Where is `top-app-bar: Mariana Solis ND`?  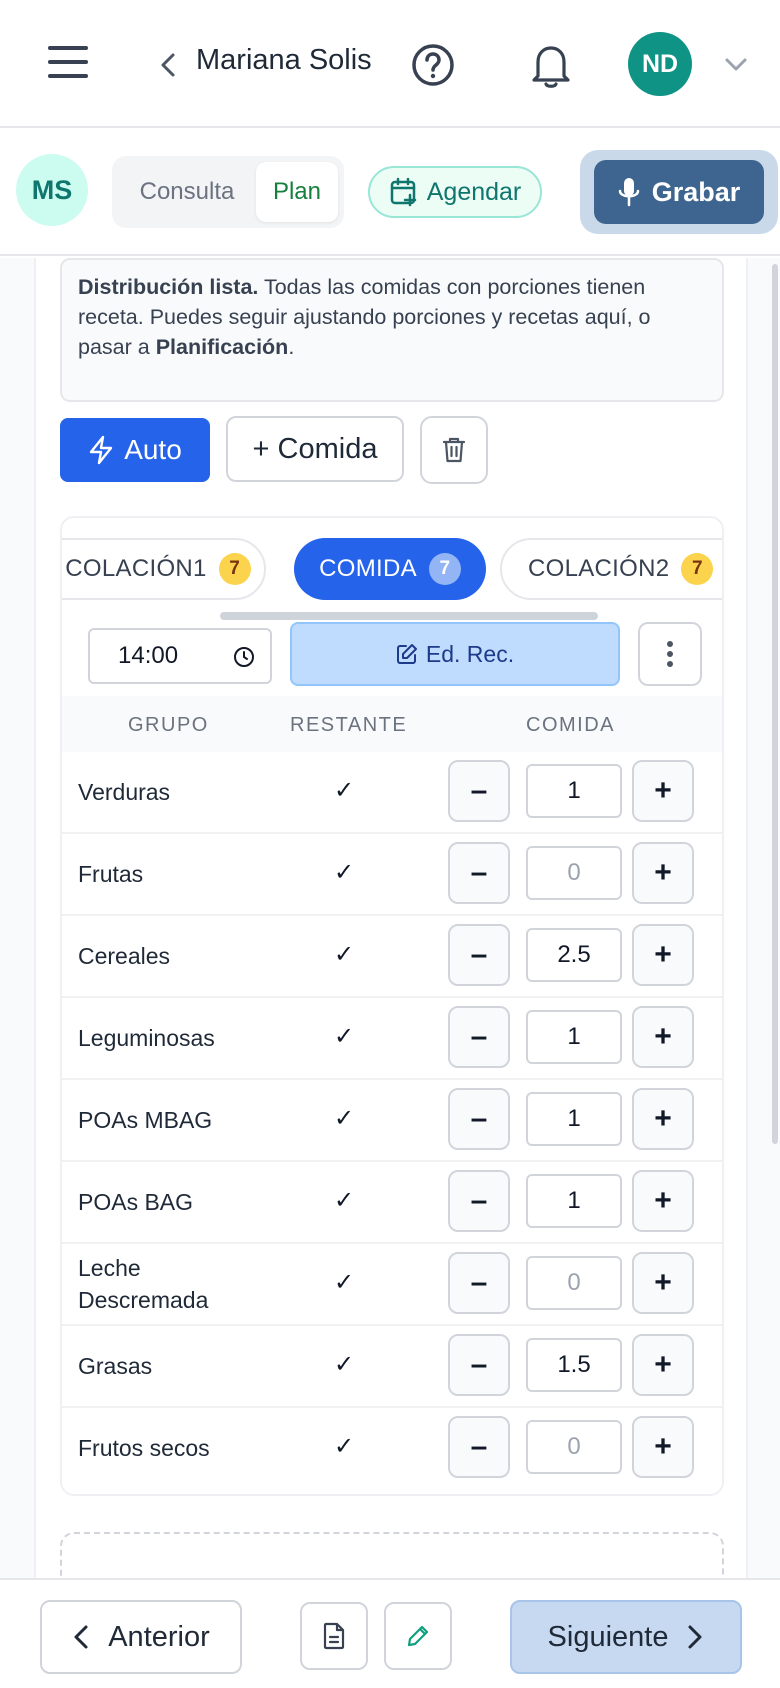
top-app-bar: Mariana Solis ND is located at coordinates (390, 64).